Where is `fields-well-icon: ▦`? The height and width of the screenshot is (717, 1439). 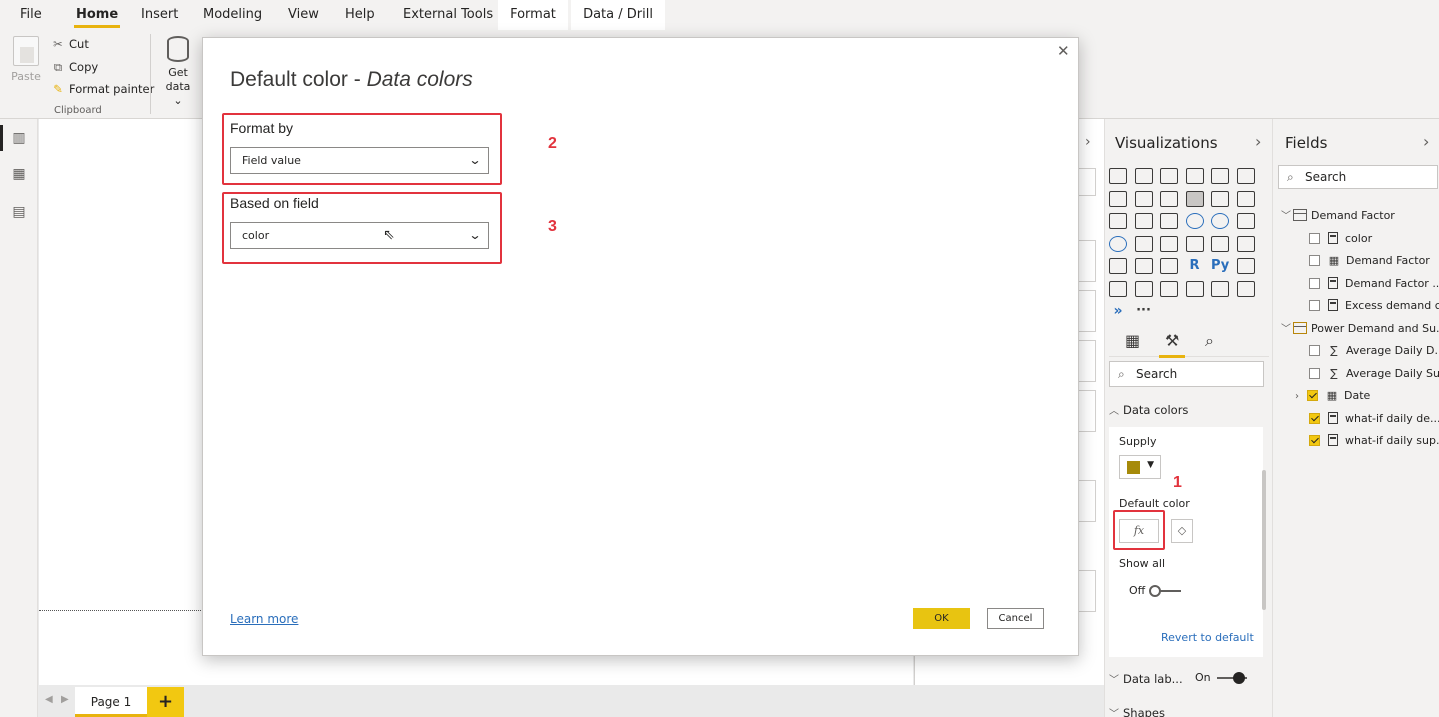
fields-well-icon: ▦ is located at coordinates (1132, 340).